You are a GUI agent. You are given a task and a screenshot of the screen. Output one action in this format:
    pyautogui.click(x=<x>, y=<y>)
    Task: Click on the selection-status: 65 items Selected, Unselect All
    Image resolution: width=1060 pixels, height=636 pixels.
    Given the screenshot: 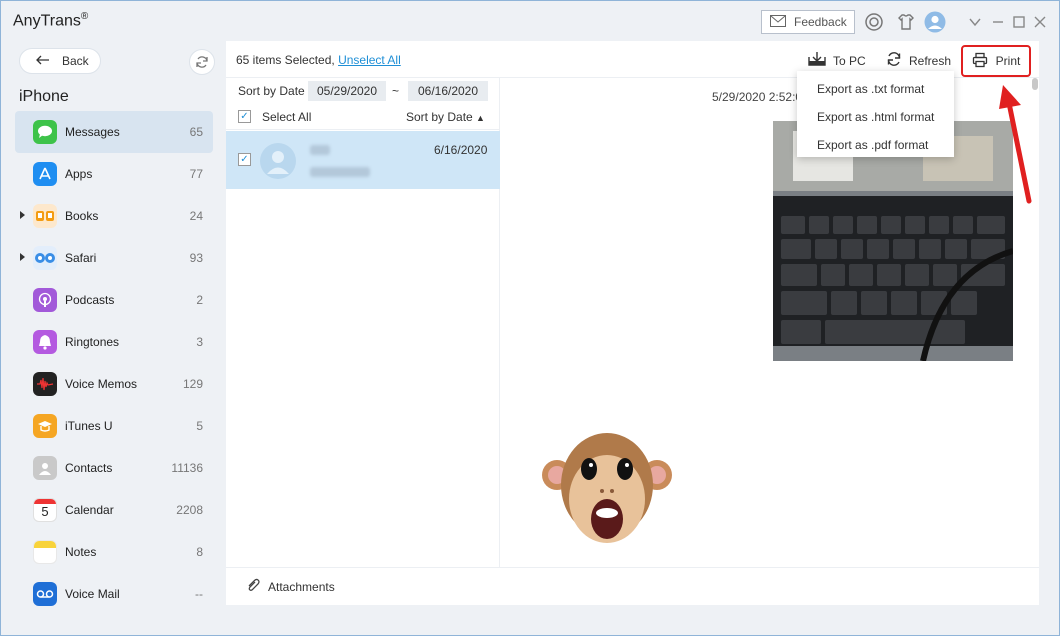 What is the action you would take?
    pyautogui.click(x=318, y=60)
    